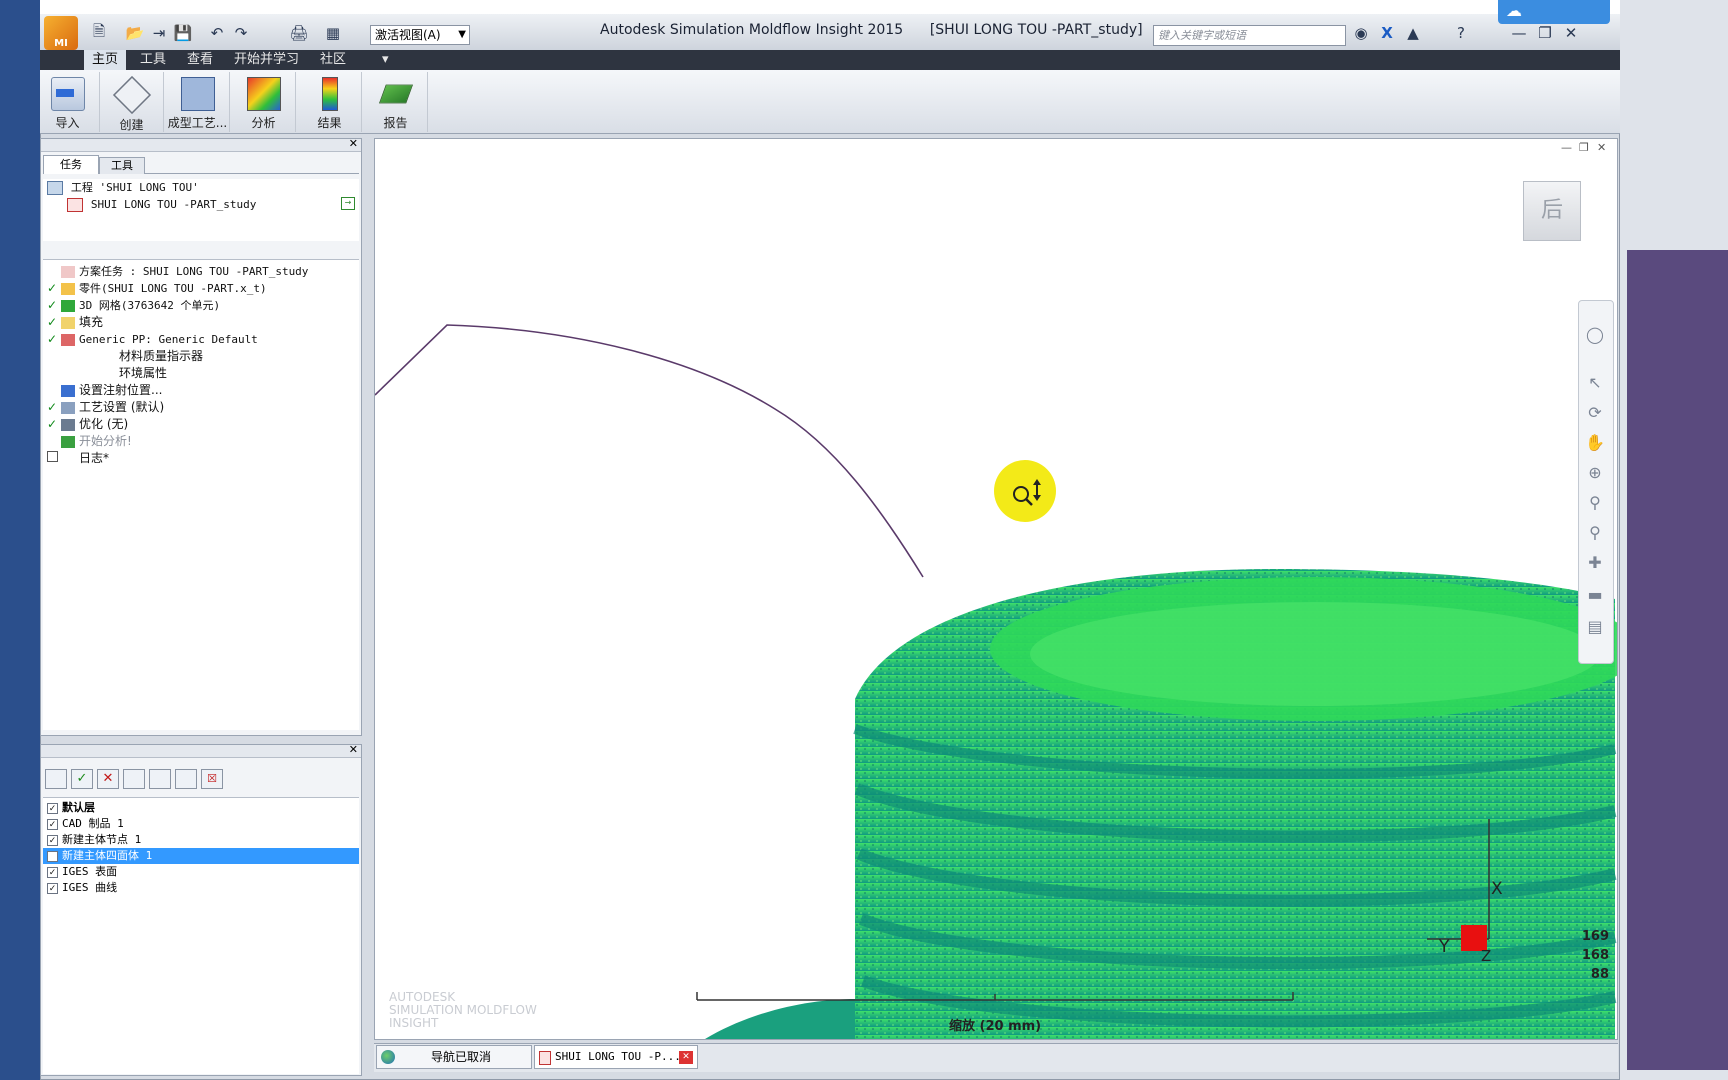 This screenshot has width=1728, height=1080. Describe the element at coordinates (241, 33) in the screenshot. I see `redo-icon: ↷` at that location.